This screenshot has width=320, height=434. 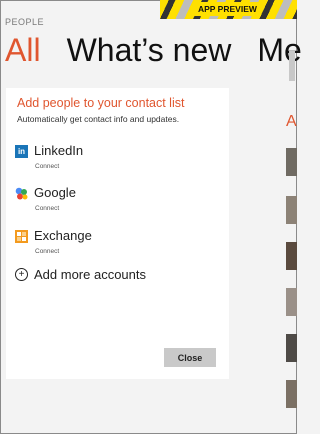 I want to click on pivot-me: Me, so click(x=279, y=50).